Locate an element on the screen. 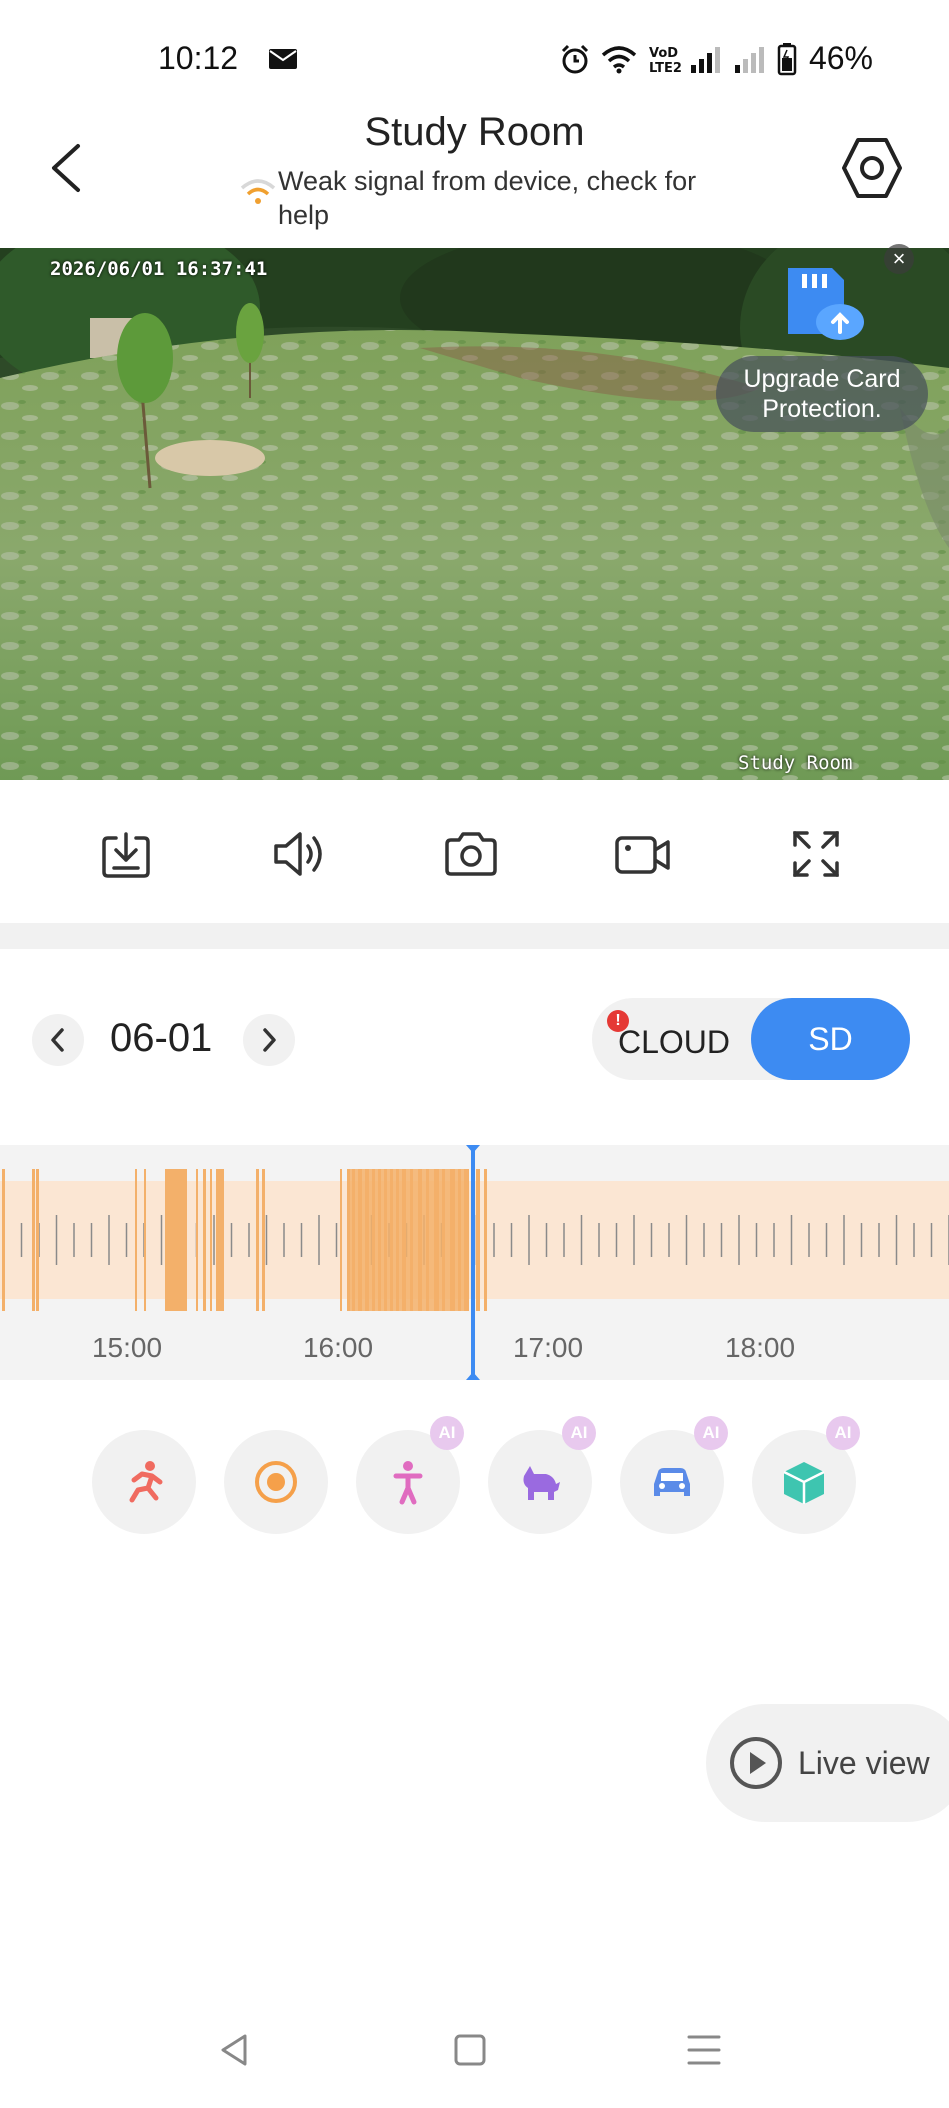 This screenshot has height=2108, width=949. video-camera-label: Study Room is located at coordinates (795, 763).